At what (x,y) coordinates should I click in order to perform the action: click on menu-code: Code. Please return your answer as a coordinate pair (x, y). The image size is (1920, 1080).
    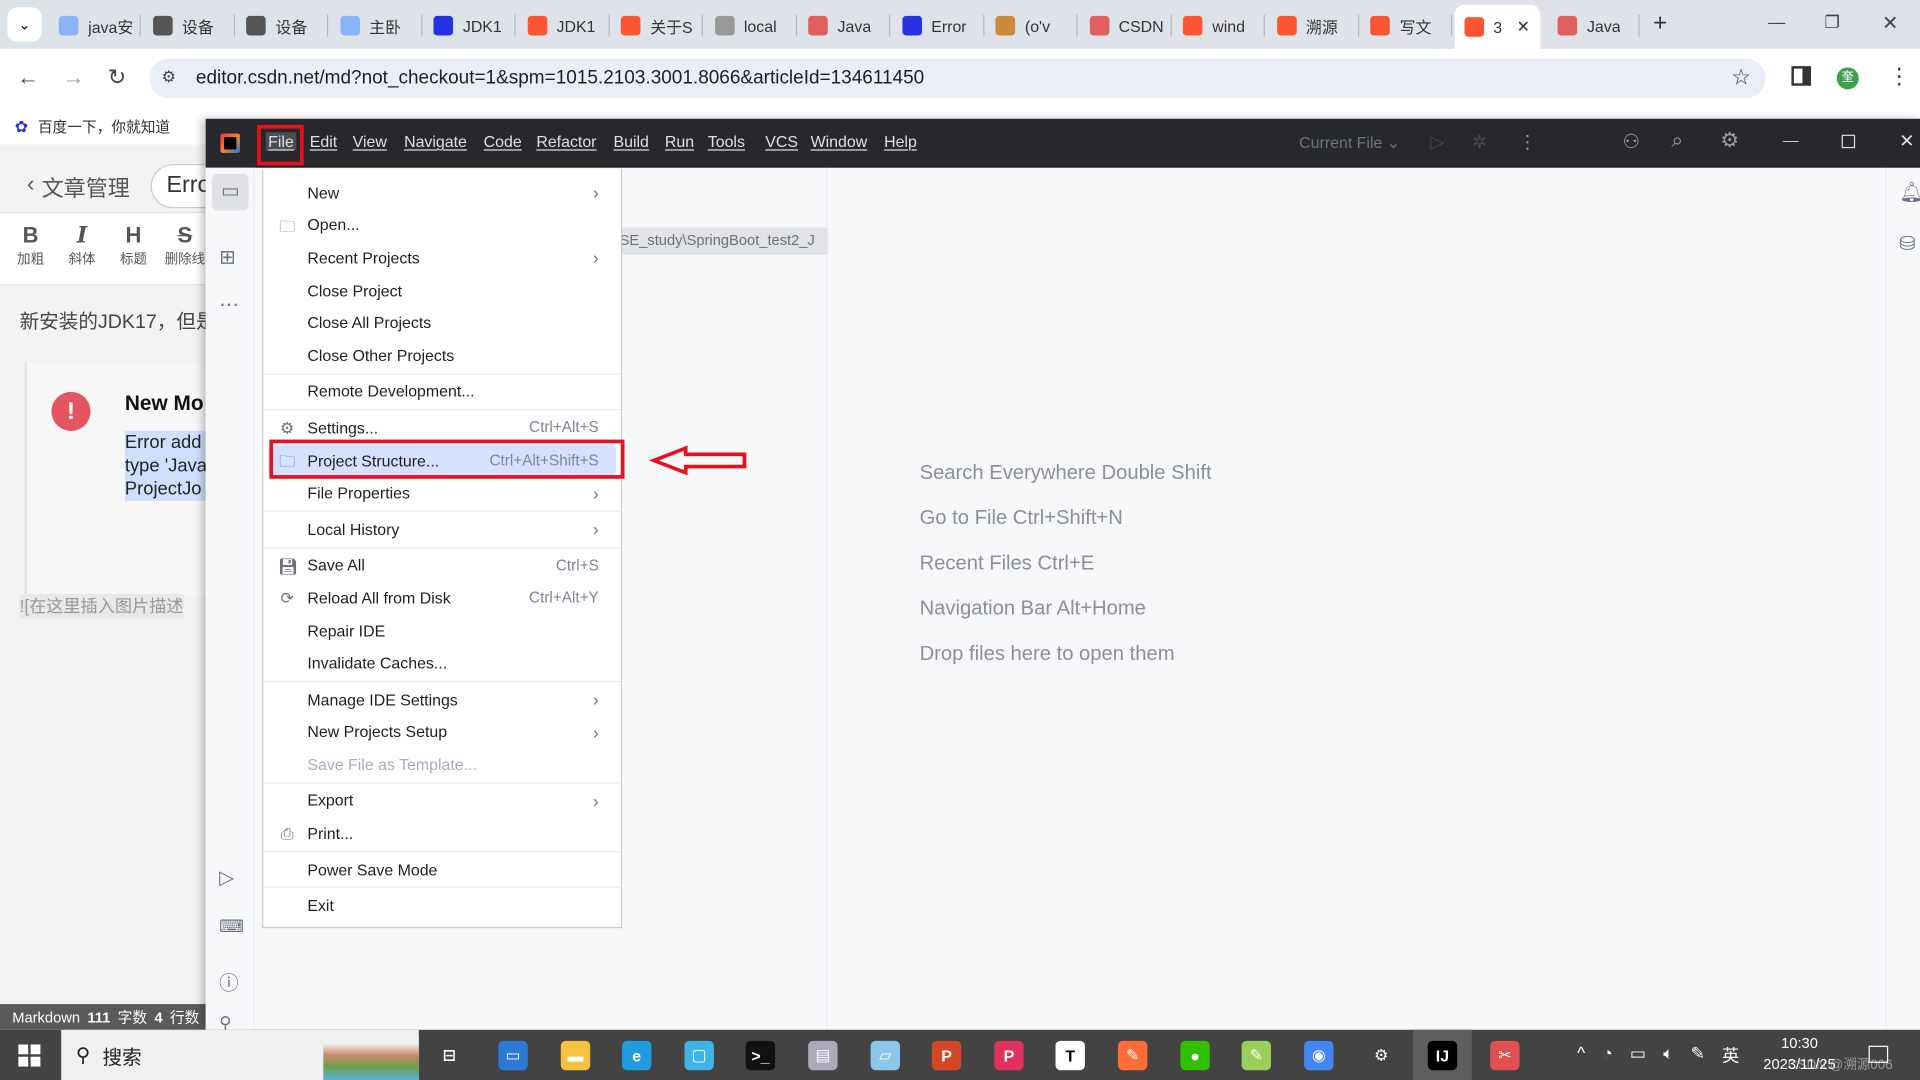
    Looking at the image, I should click on (503, 141).